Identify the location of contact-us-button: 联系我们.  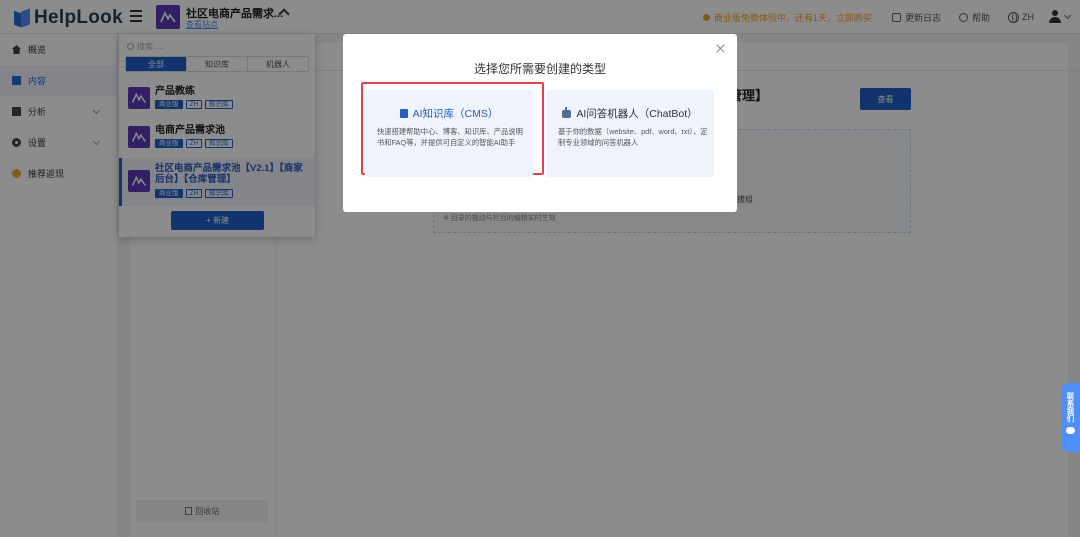
(1070, 417).